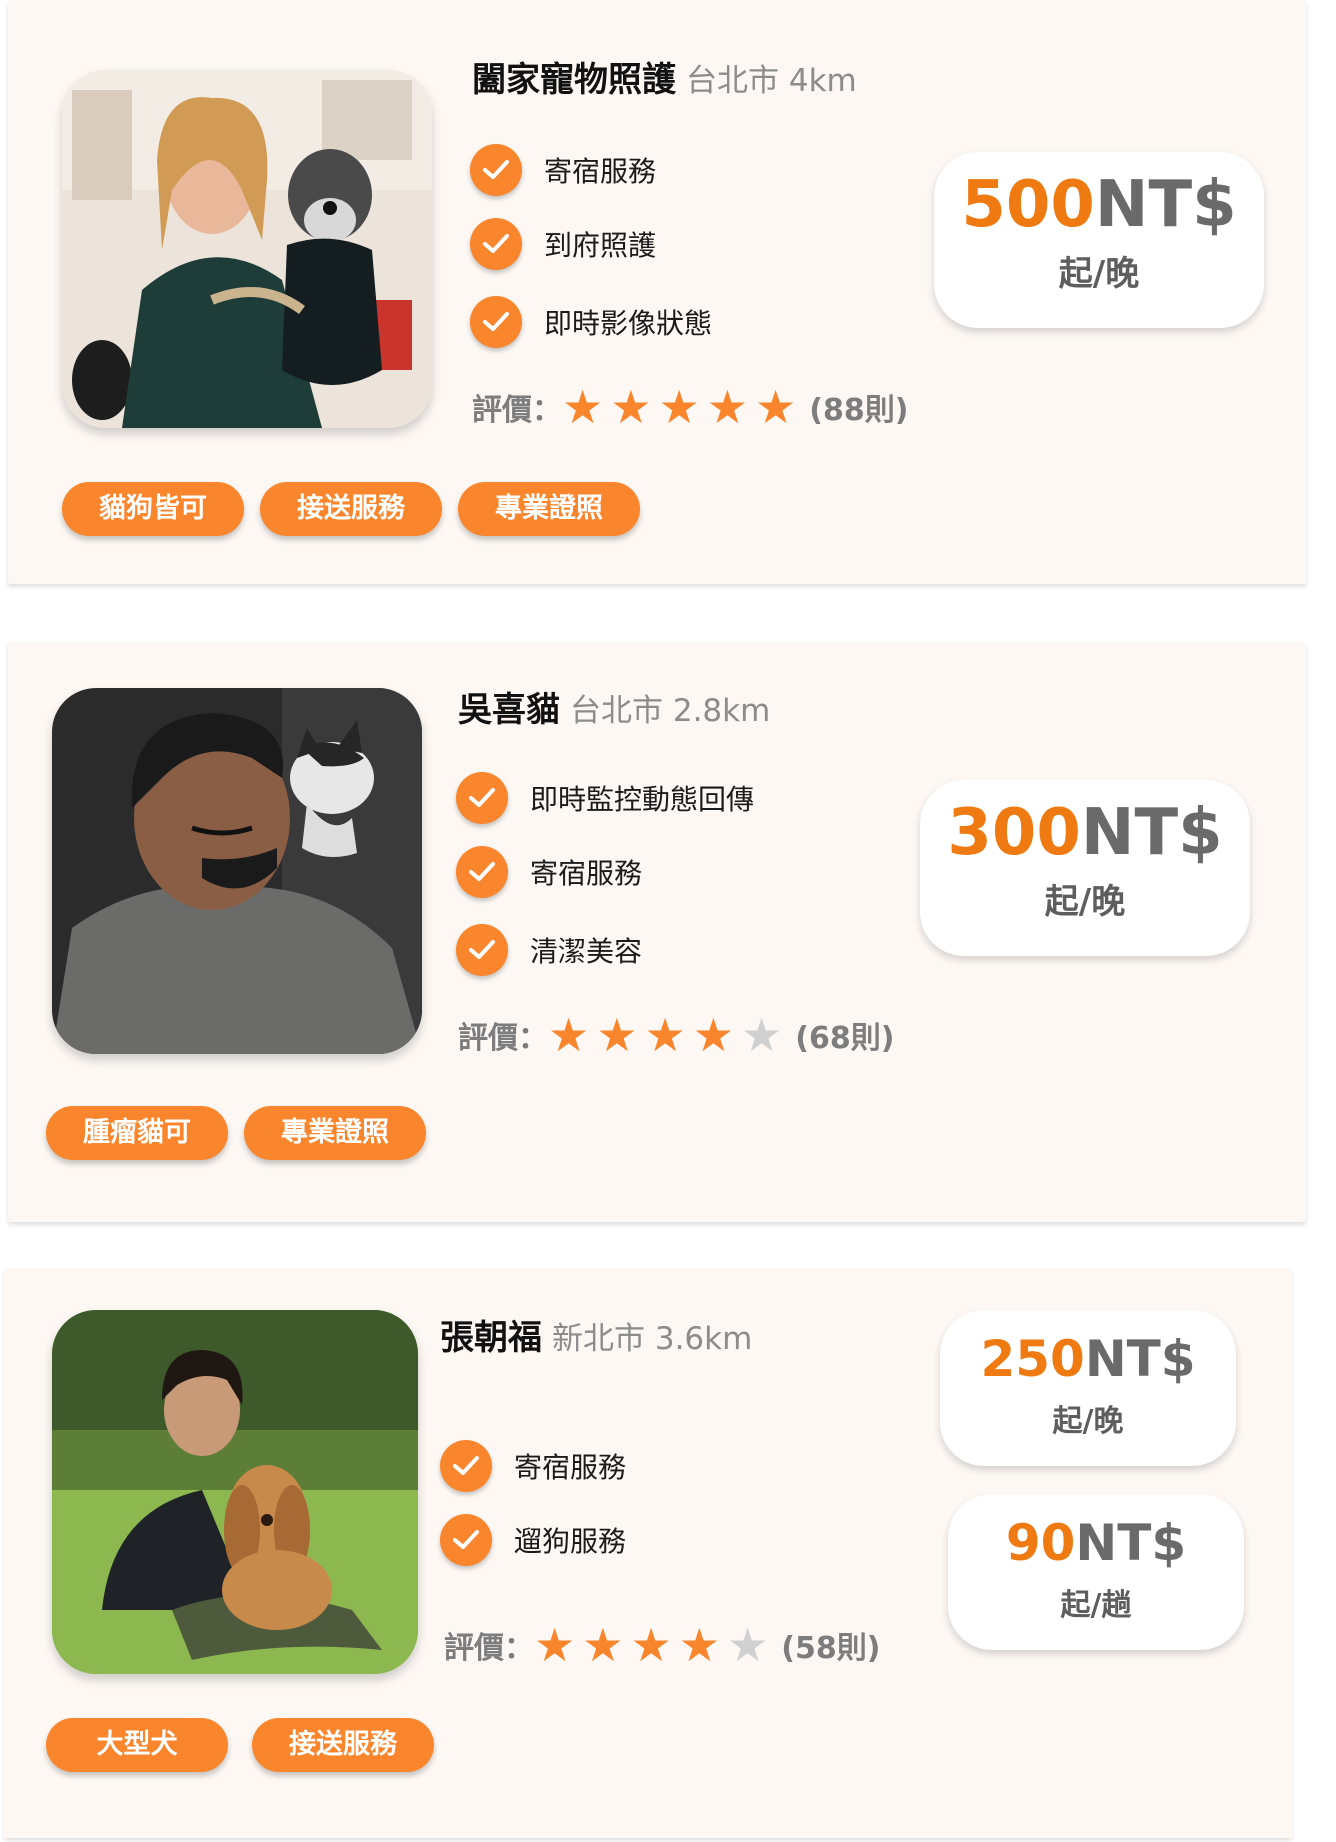  What do you see at coordinates (570, 1541) in the screenshot?
I see `feature-label: 遛狗服務` at bounding box center [570, 1541].